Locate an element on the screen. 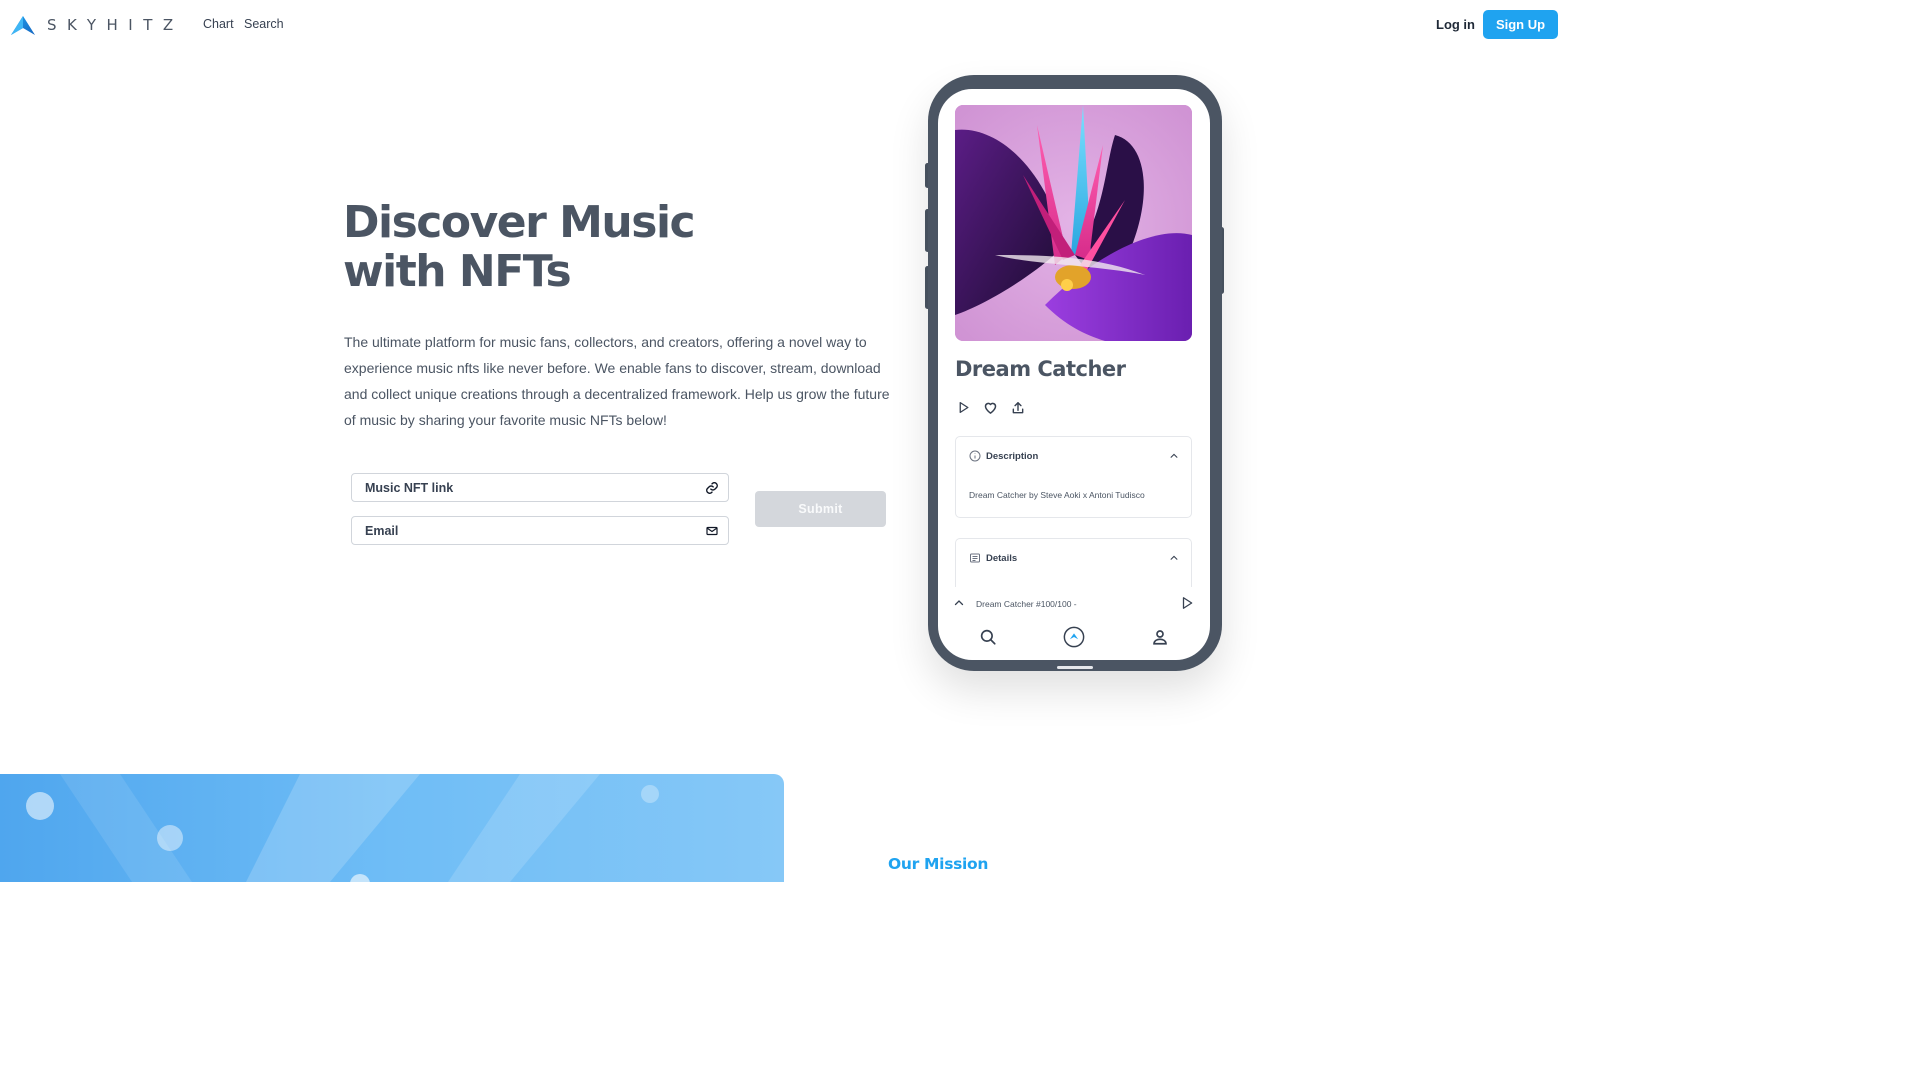 This screenshot has width=1920, height=1080. mini-player: Dream Catcher #100/100 - is located at coordinates (1074, 605).